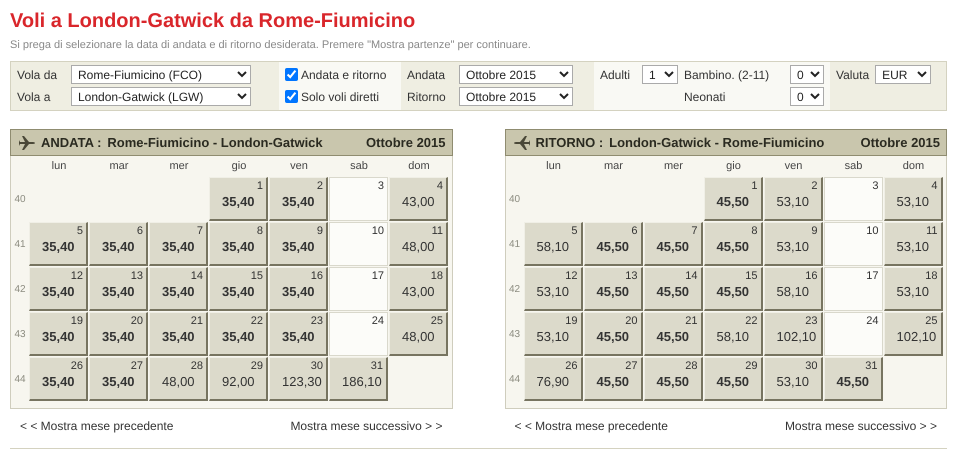 This screenshot has width=957, height=450. I want to click on day-fare-cell: 23 102,10, so click(793, 334).